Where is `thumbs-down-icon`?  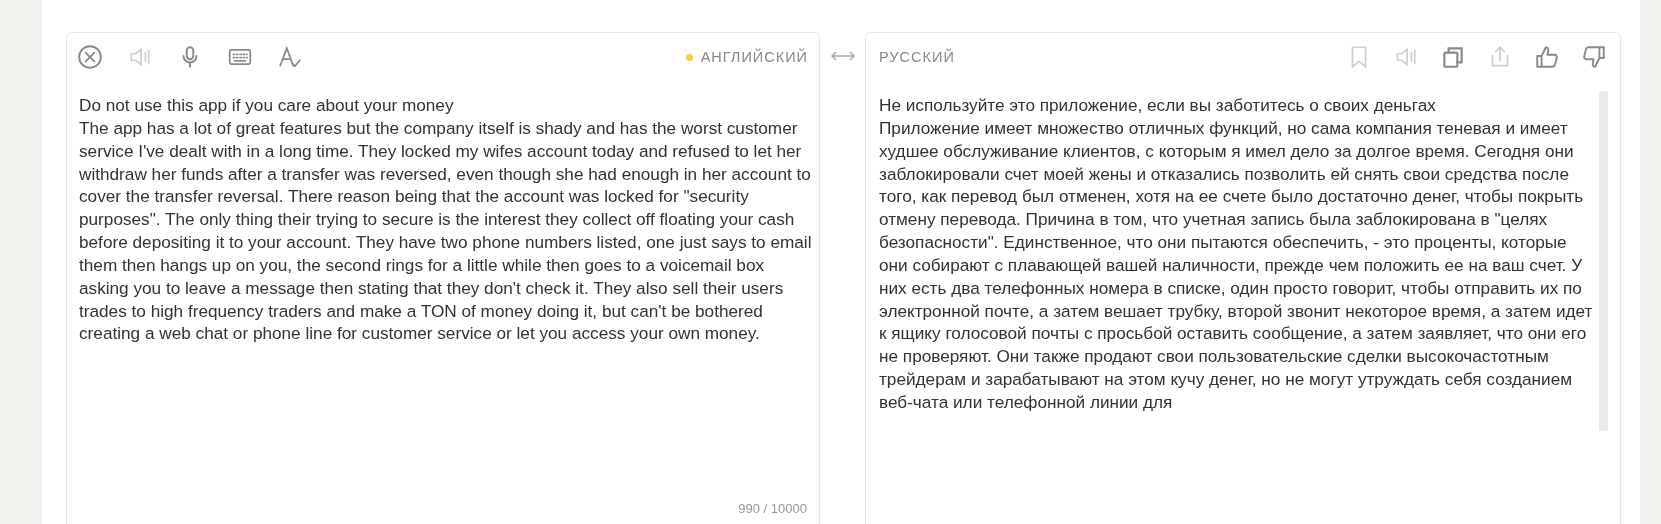
thumbs-down-icon is located at coordinates (1594, 57).